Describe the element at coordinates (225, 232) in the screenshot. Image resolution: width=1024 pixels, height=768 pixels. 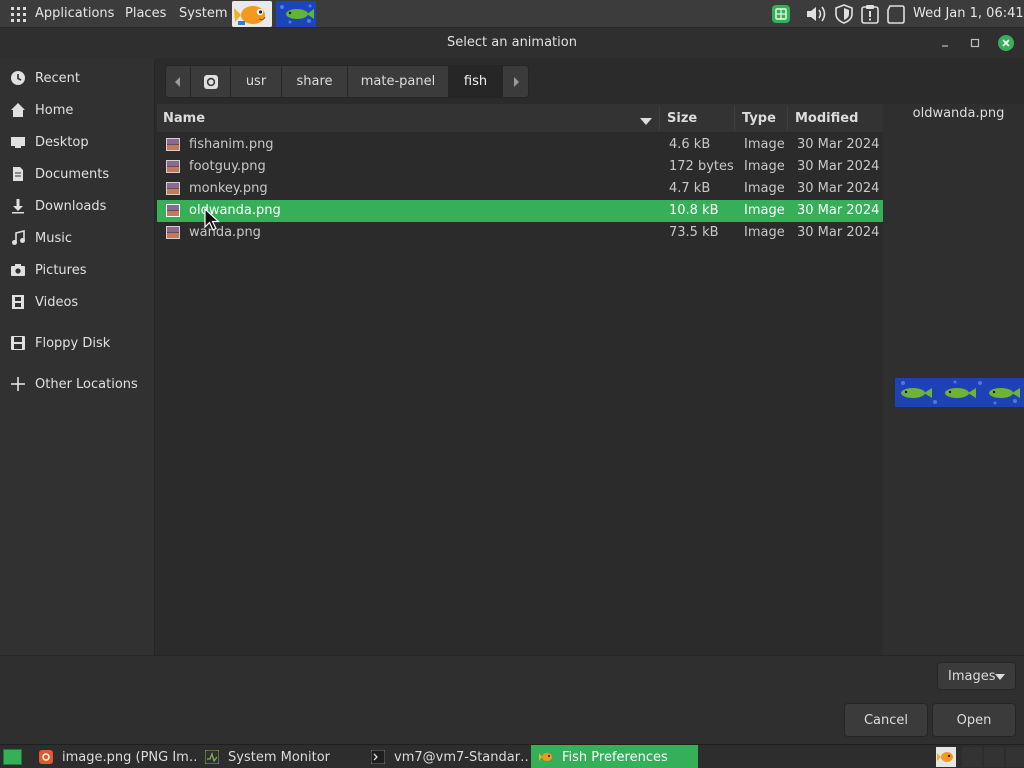
I see `file-name: wanda.png` at that location.